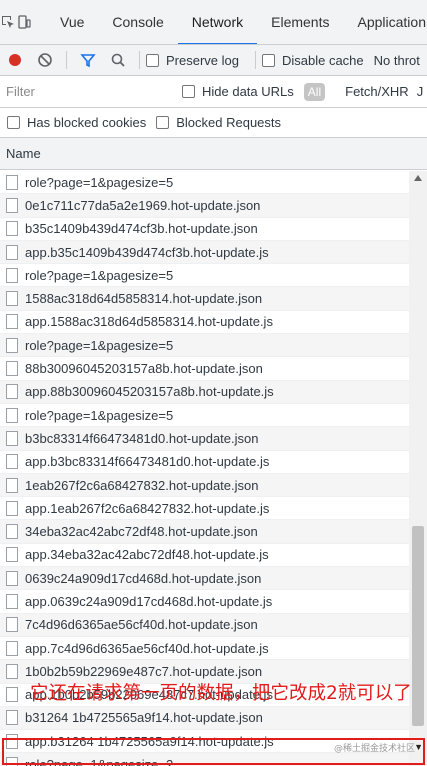  What do you see at coordinates (204, 299) in the screenshot?
I see `request-row: 1588ac318d64d5858314.hot-update.json` at bounding box center [204, 299].